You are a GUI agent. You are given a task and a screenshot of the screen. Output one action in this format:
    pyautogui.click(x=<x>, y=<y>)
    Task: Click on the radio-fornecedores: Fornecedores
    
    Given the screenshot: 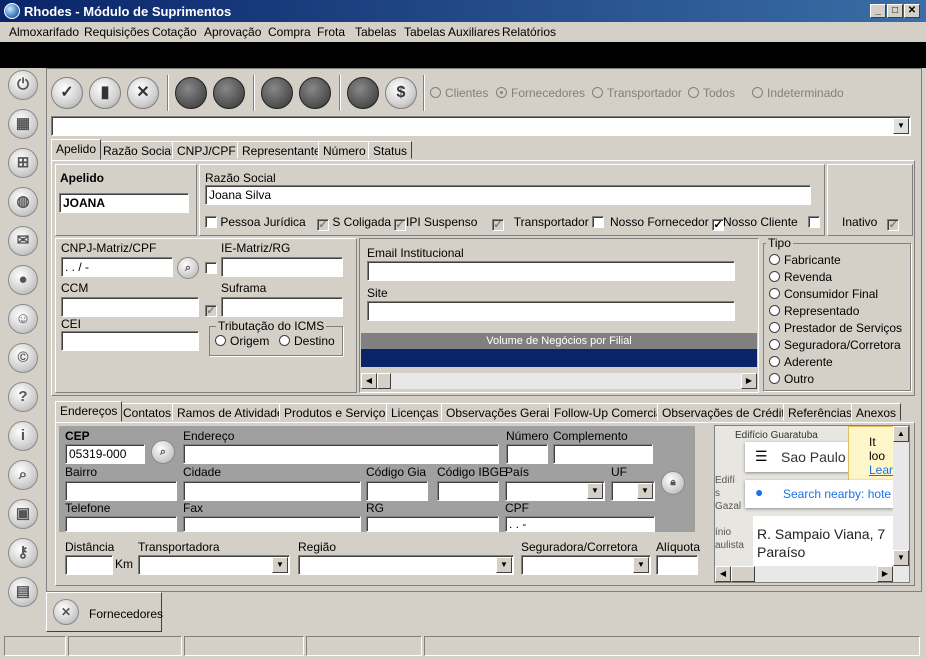 What is the action you would take?
    pyautogui.click(x=540, y=93)
    